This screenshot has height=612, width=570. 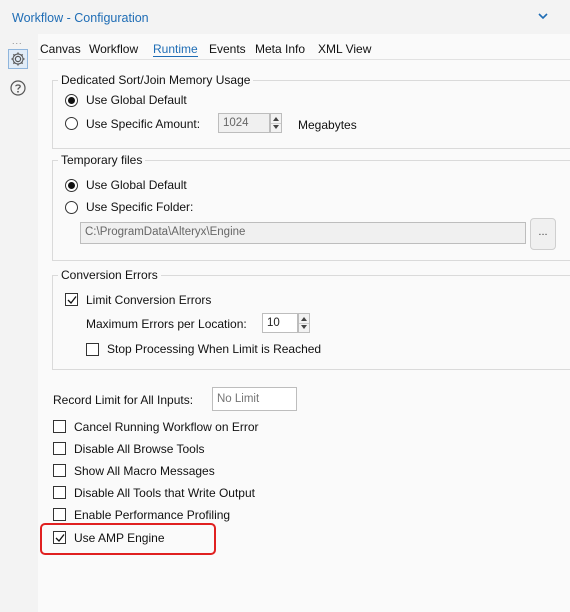 What do you see at coordinates (59, 492) in the screenshot?
I see `disable-write-output-checkbox` at bounding box center [59, 492].